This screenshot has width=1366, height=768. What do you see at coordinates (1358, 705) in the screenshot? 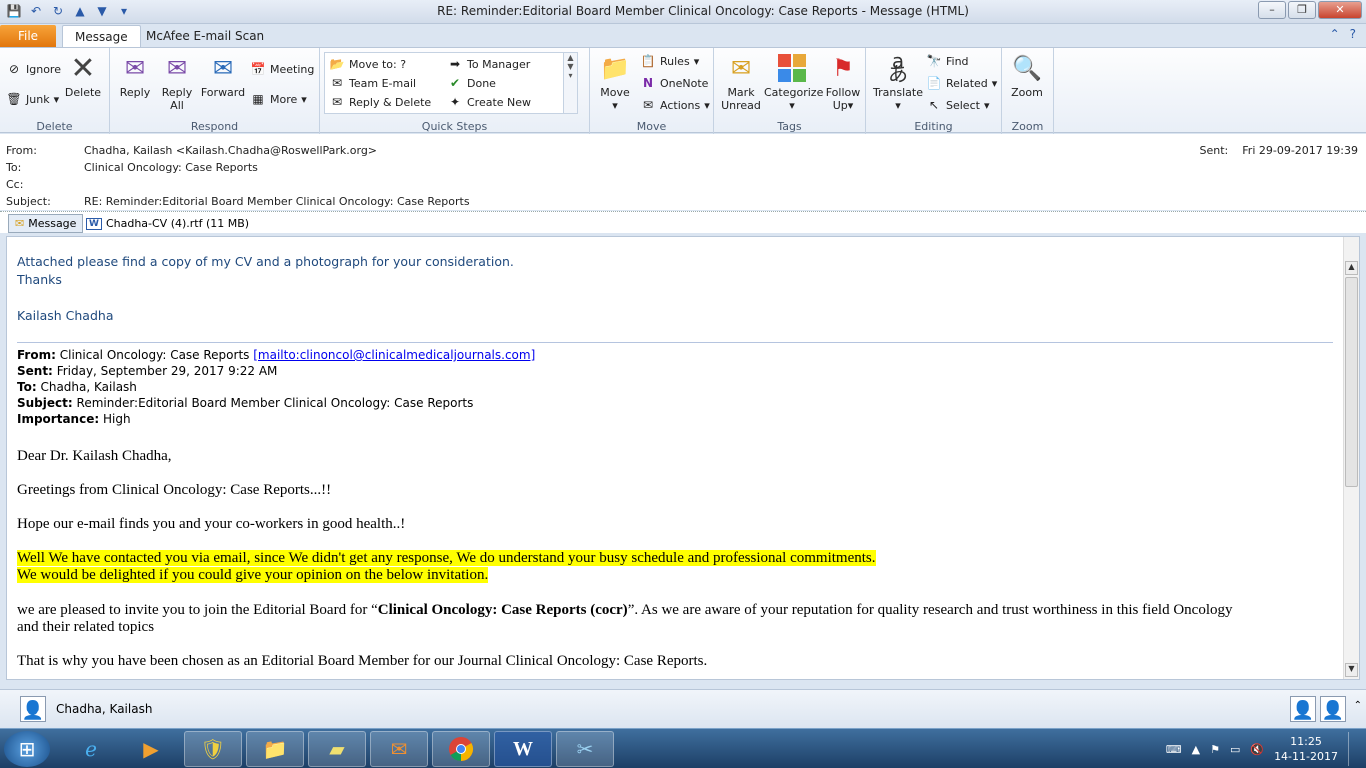
I see `expand-people-pane-icon: ⌃` at bounding box center [1358, 705].